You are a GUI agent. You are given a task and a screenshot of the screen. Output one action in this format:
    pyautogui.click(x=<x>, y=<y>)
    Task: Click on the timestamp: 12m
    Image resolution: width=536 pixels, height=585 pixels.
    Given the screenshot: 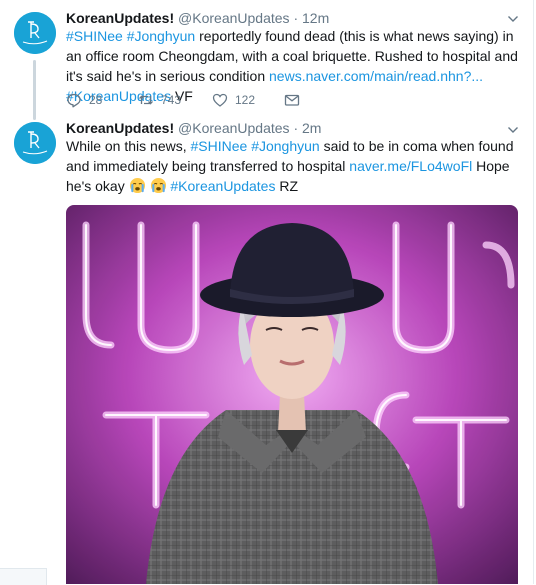 What is the action you would take?
    pyautogui.click(x=315, y=18)
    